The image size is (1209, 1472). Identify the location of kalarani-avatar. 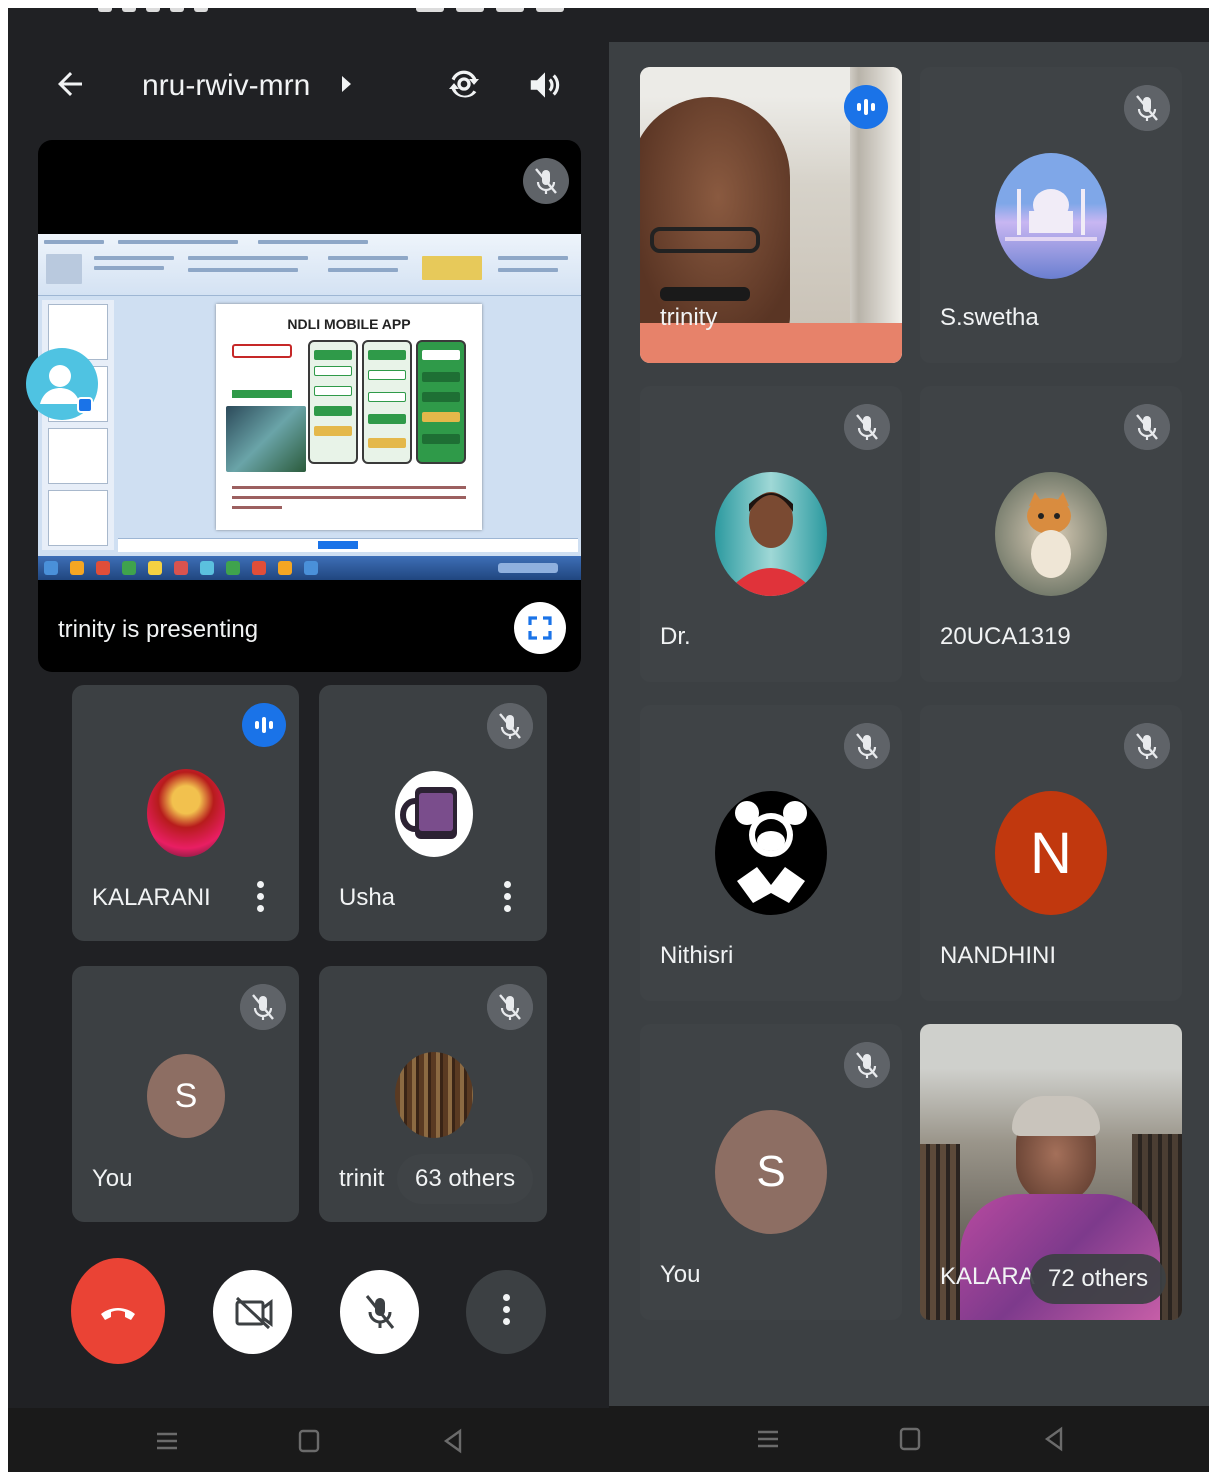
(186, 813).